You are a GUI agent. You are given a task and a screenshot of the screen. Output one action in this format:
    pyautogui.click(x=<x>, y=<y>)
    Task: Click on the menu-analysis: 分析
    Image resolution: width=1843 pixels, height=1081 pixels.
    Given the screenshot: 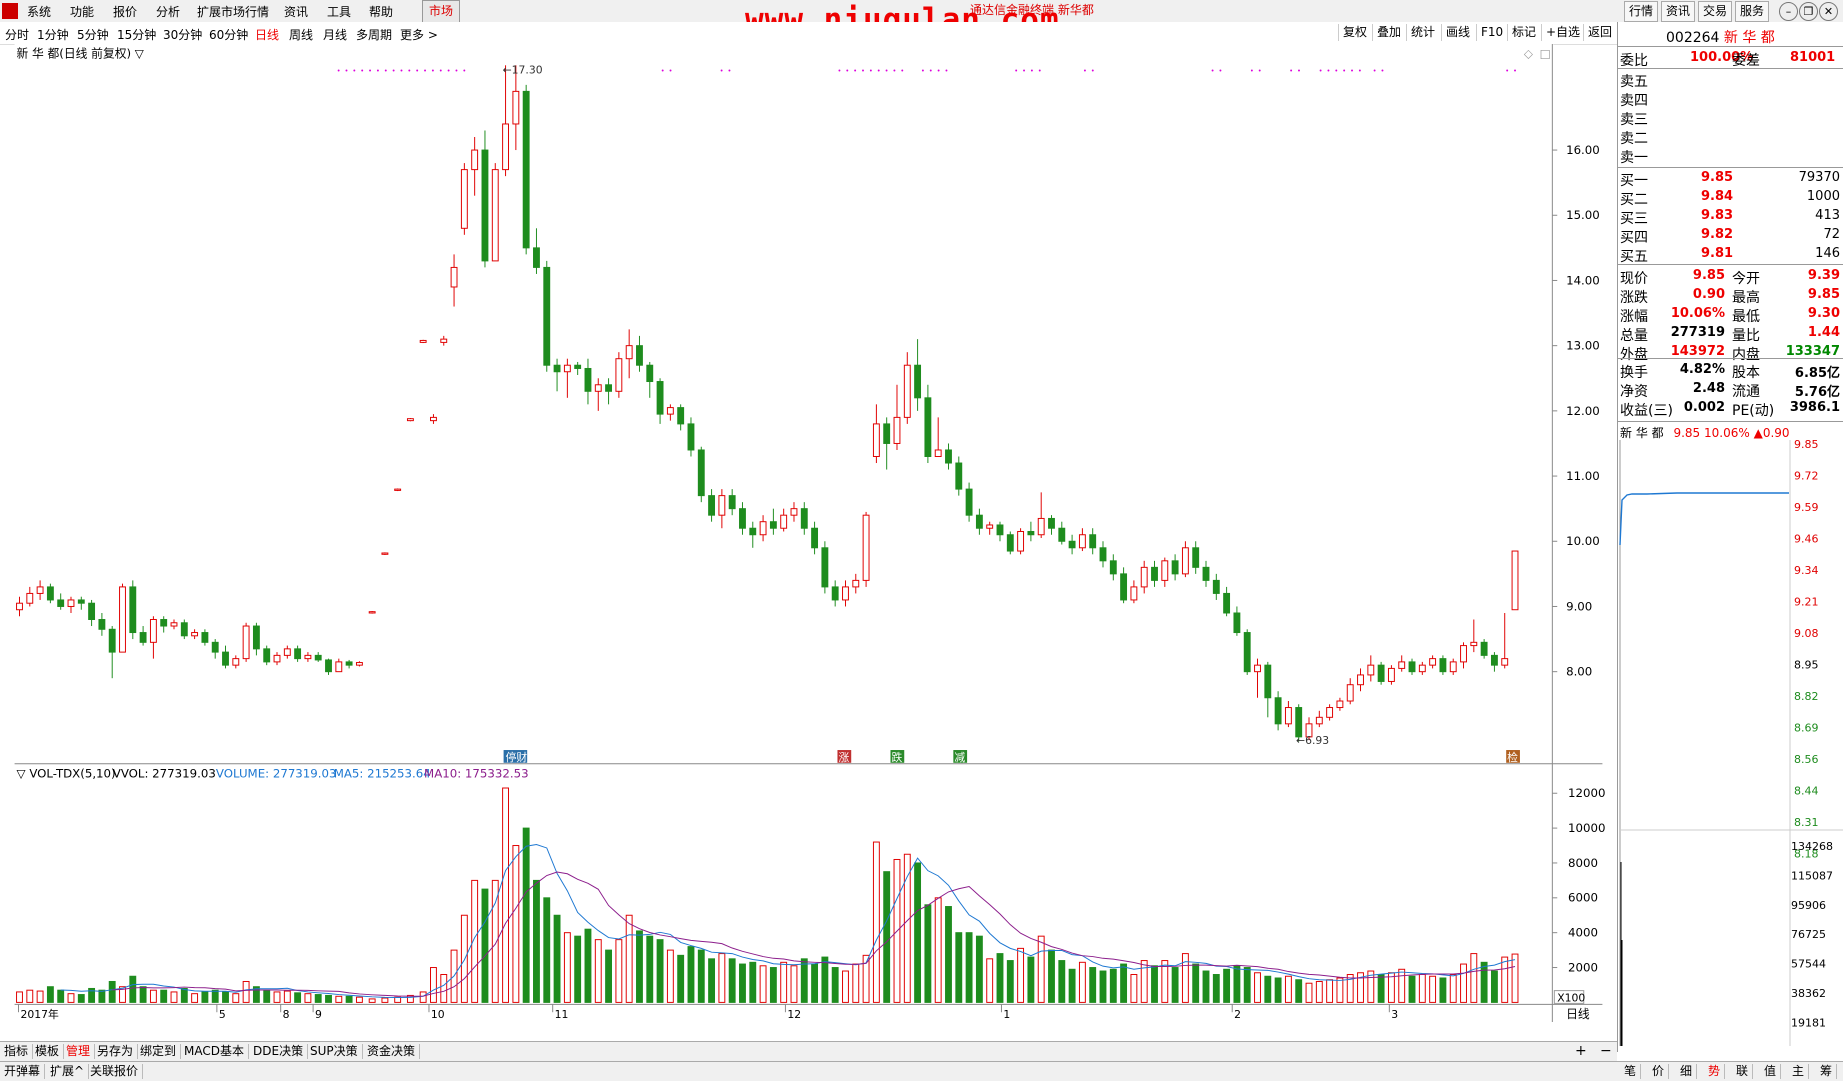 What is the action you would take?
    pyautogui.click(x=168, y=11)
    